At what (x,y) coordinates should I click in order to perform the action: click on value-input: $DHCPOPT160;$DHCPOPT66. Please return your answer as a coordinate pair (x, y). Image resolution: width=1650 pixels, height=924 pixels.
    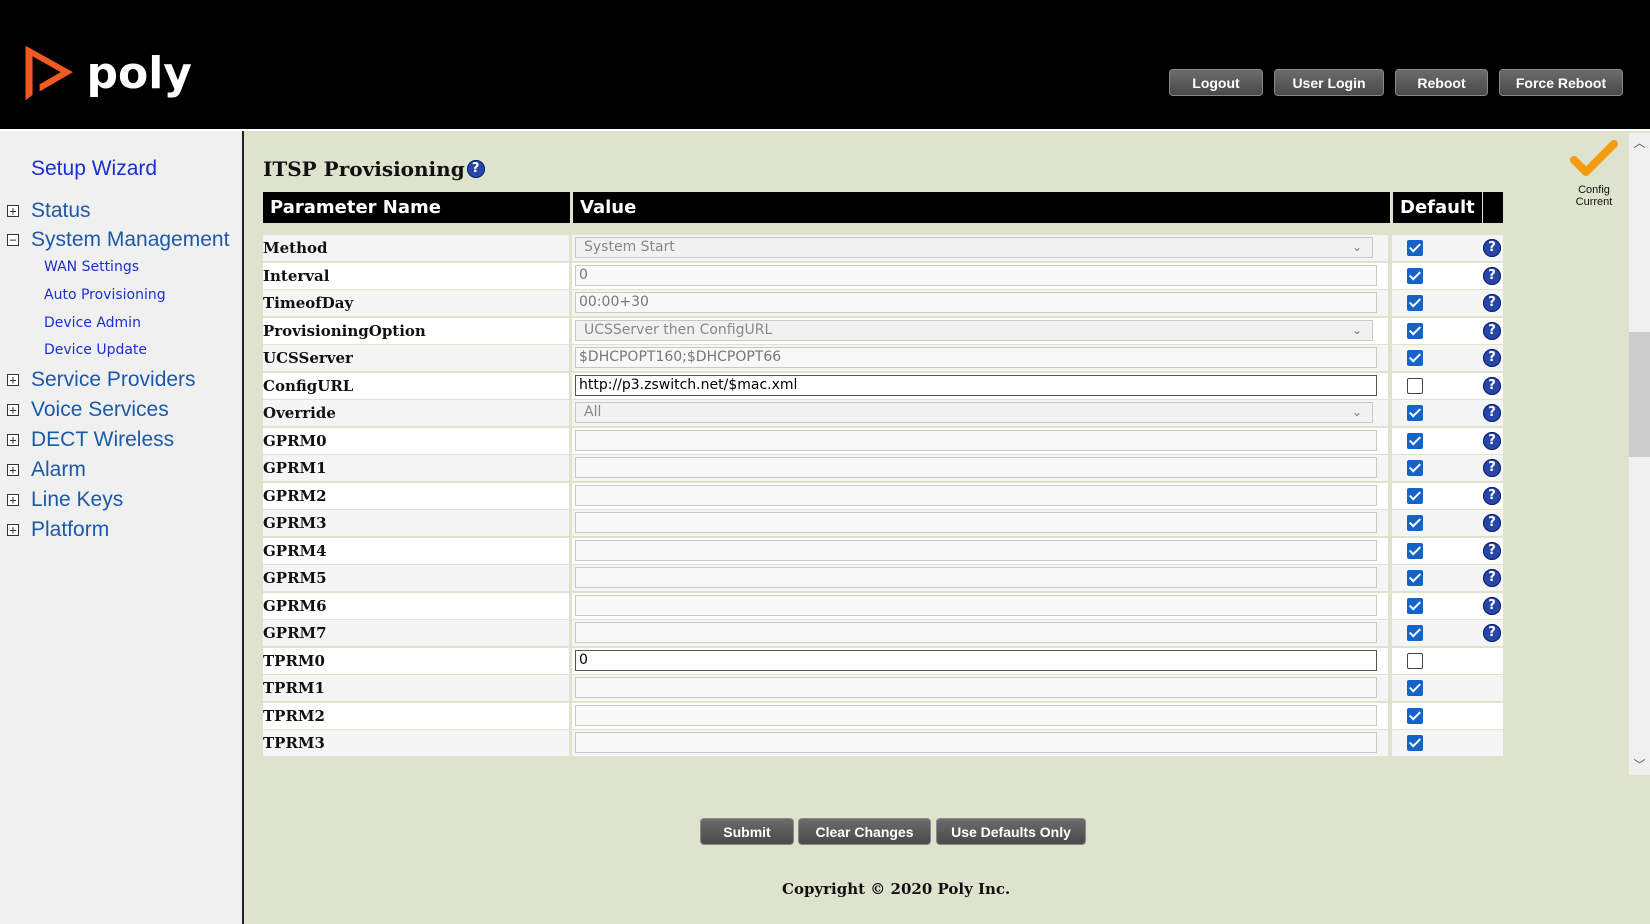
    Looking at the image, I should click on (976, 357).